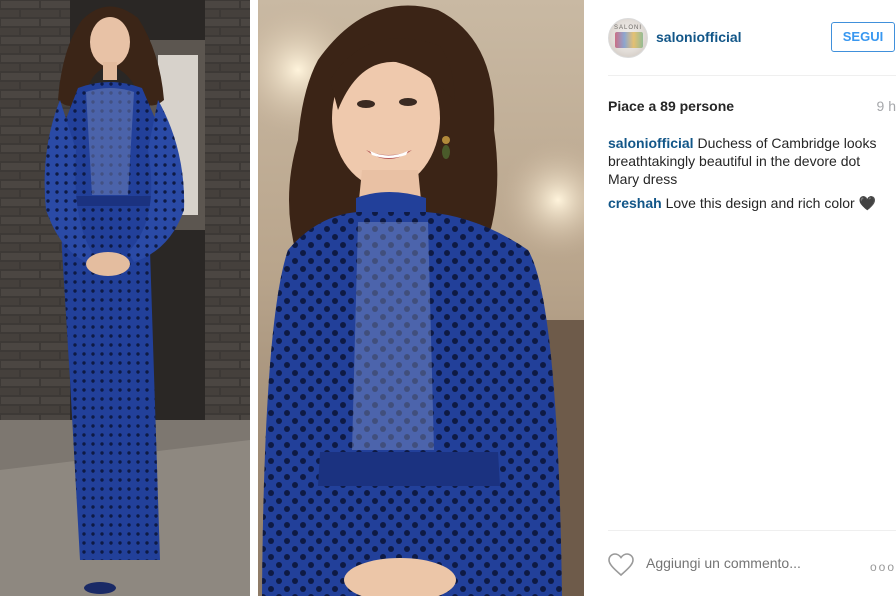 This screenshot has width=896, height=596. Describe the element at coordinates (769, 203) in the screenshot. I see `comment-text: Love this design and rich color 🖤` at that location.